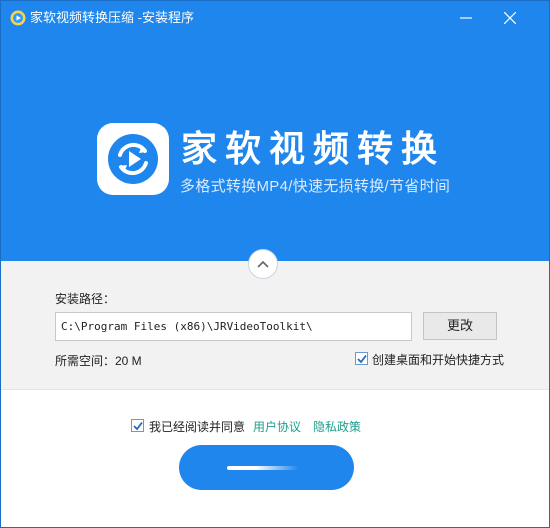  What do you see at coordinates (98, 361) in the screenshot?
I see `required-space-label: 所需空间：20 M` at bounding box center [98, 361].